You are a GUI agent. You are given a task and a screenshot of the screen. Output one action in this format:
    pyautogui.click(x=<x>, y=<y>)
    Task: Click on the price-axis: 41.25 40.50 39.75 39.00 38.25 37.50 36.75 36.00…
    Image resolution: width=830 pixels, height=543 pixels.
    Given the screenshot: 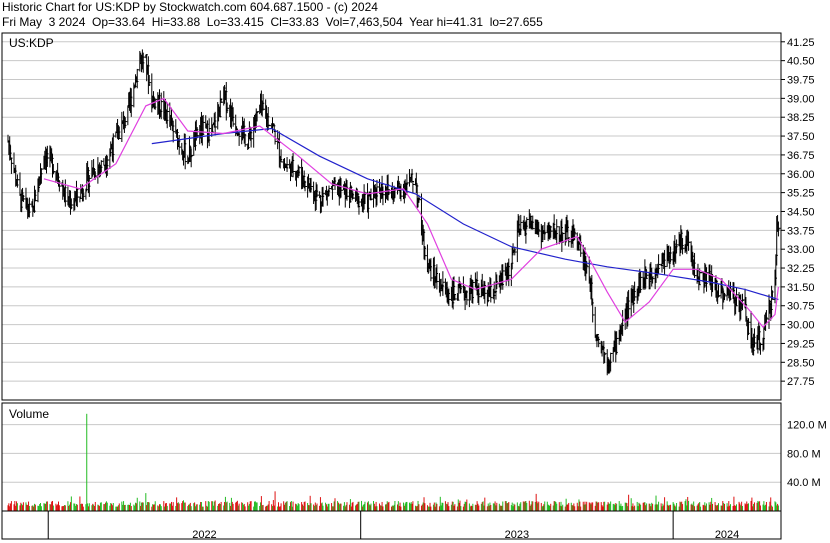 What is the action you would take?
    pyautogui.click(x=798, y=212)
    